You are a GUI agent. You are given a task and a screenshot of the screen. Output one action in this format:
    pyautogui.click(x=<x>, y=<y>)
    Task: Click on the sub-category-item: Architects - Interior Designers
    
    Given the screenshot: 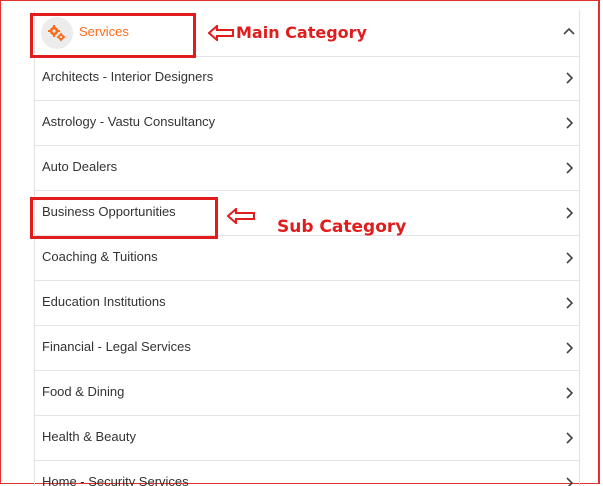 What is the action you would take?
    pyautogui.click(x=307, y=78)
    